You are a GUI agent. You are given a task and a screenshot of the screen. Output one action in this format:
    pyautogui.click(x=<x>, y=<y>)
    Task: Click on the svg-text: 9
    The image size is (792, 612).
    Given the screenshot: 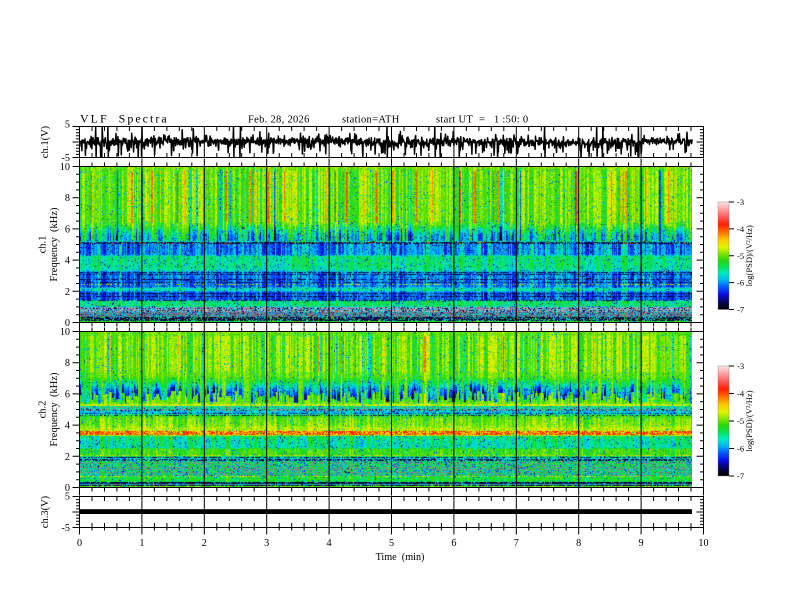 What is the action you would take?
    pyautogui.click(x=641, y=543)
    